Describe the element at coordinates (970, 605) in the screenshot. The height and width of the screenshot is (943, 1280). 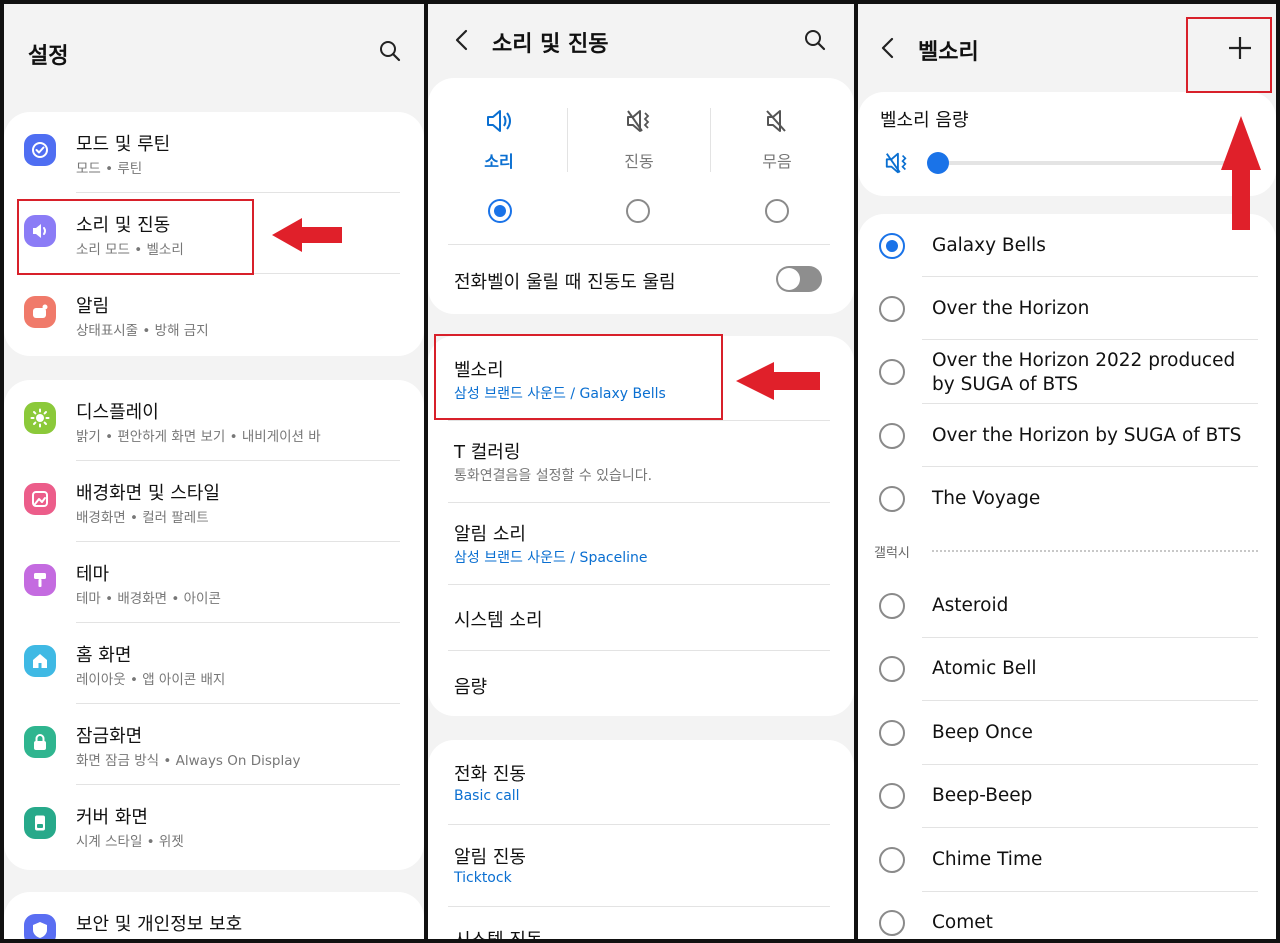
I see `ringtone-label: Asteroid` at that location.